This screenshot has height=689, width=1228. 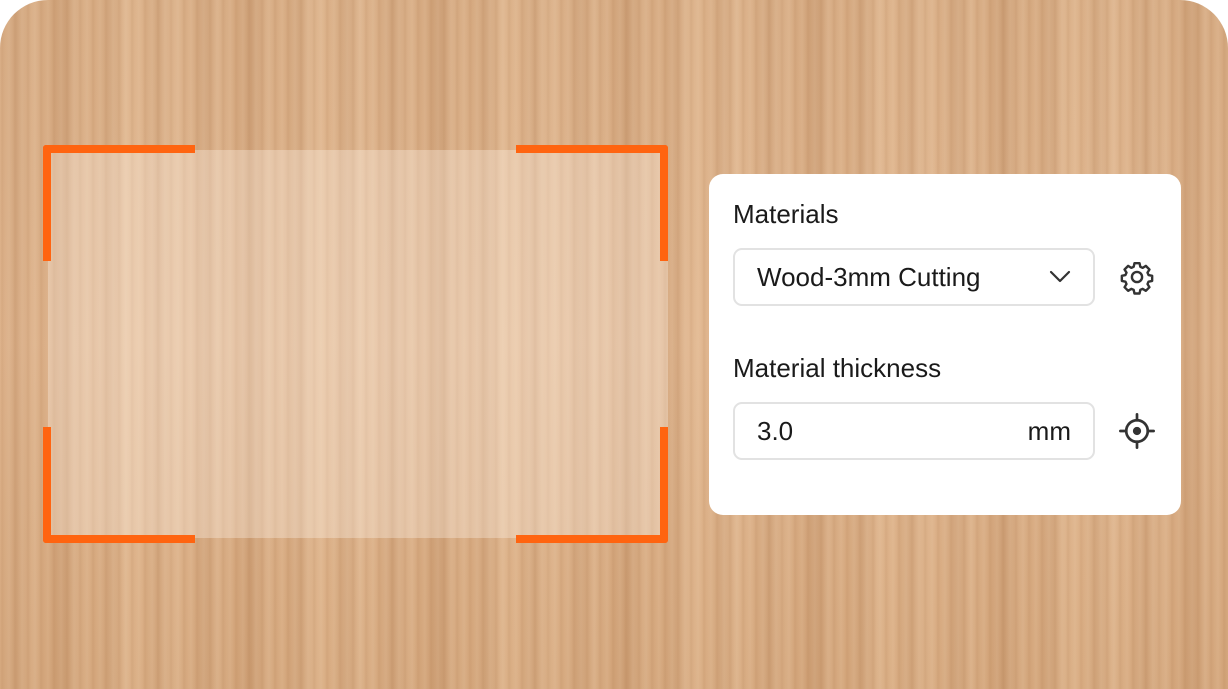 What do you see at coordinates (837, 368) in the screenshot?
I see `thickness-label: Material thickness` at bounding box center [837, 368].